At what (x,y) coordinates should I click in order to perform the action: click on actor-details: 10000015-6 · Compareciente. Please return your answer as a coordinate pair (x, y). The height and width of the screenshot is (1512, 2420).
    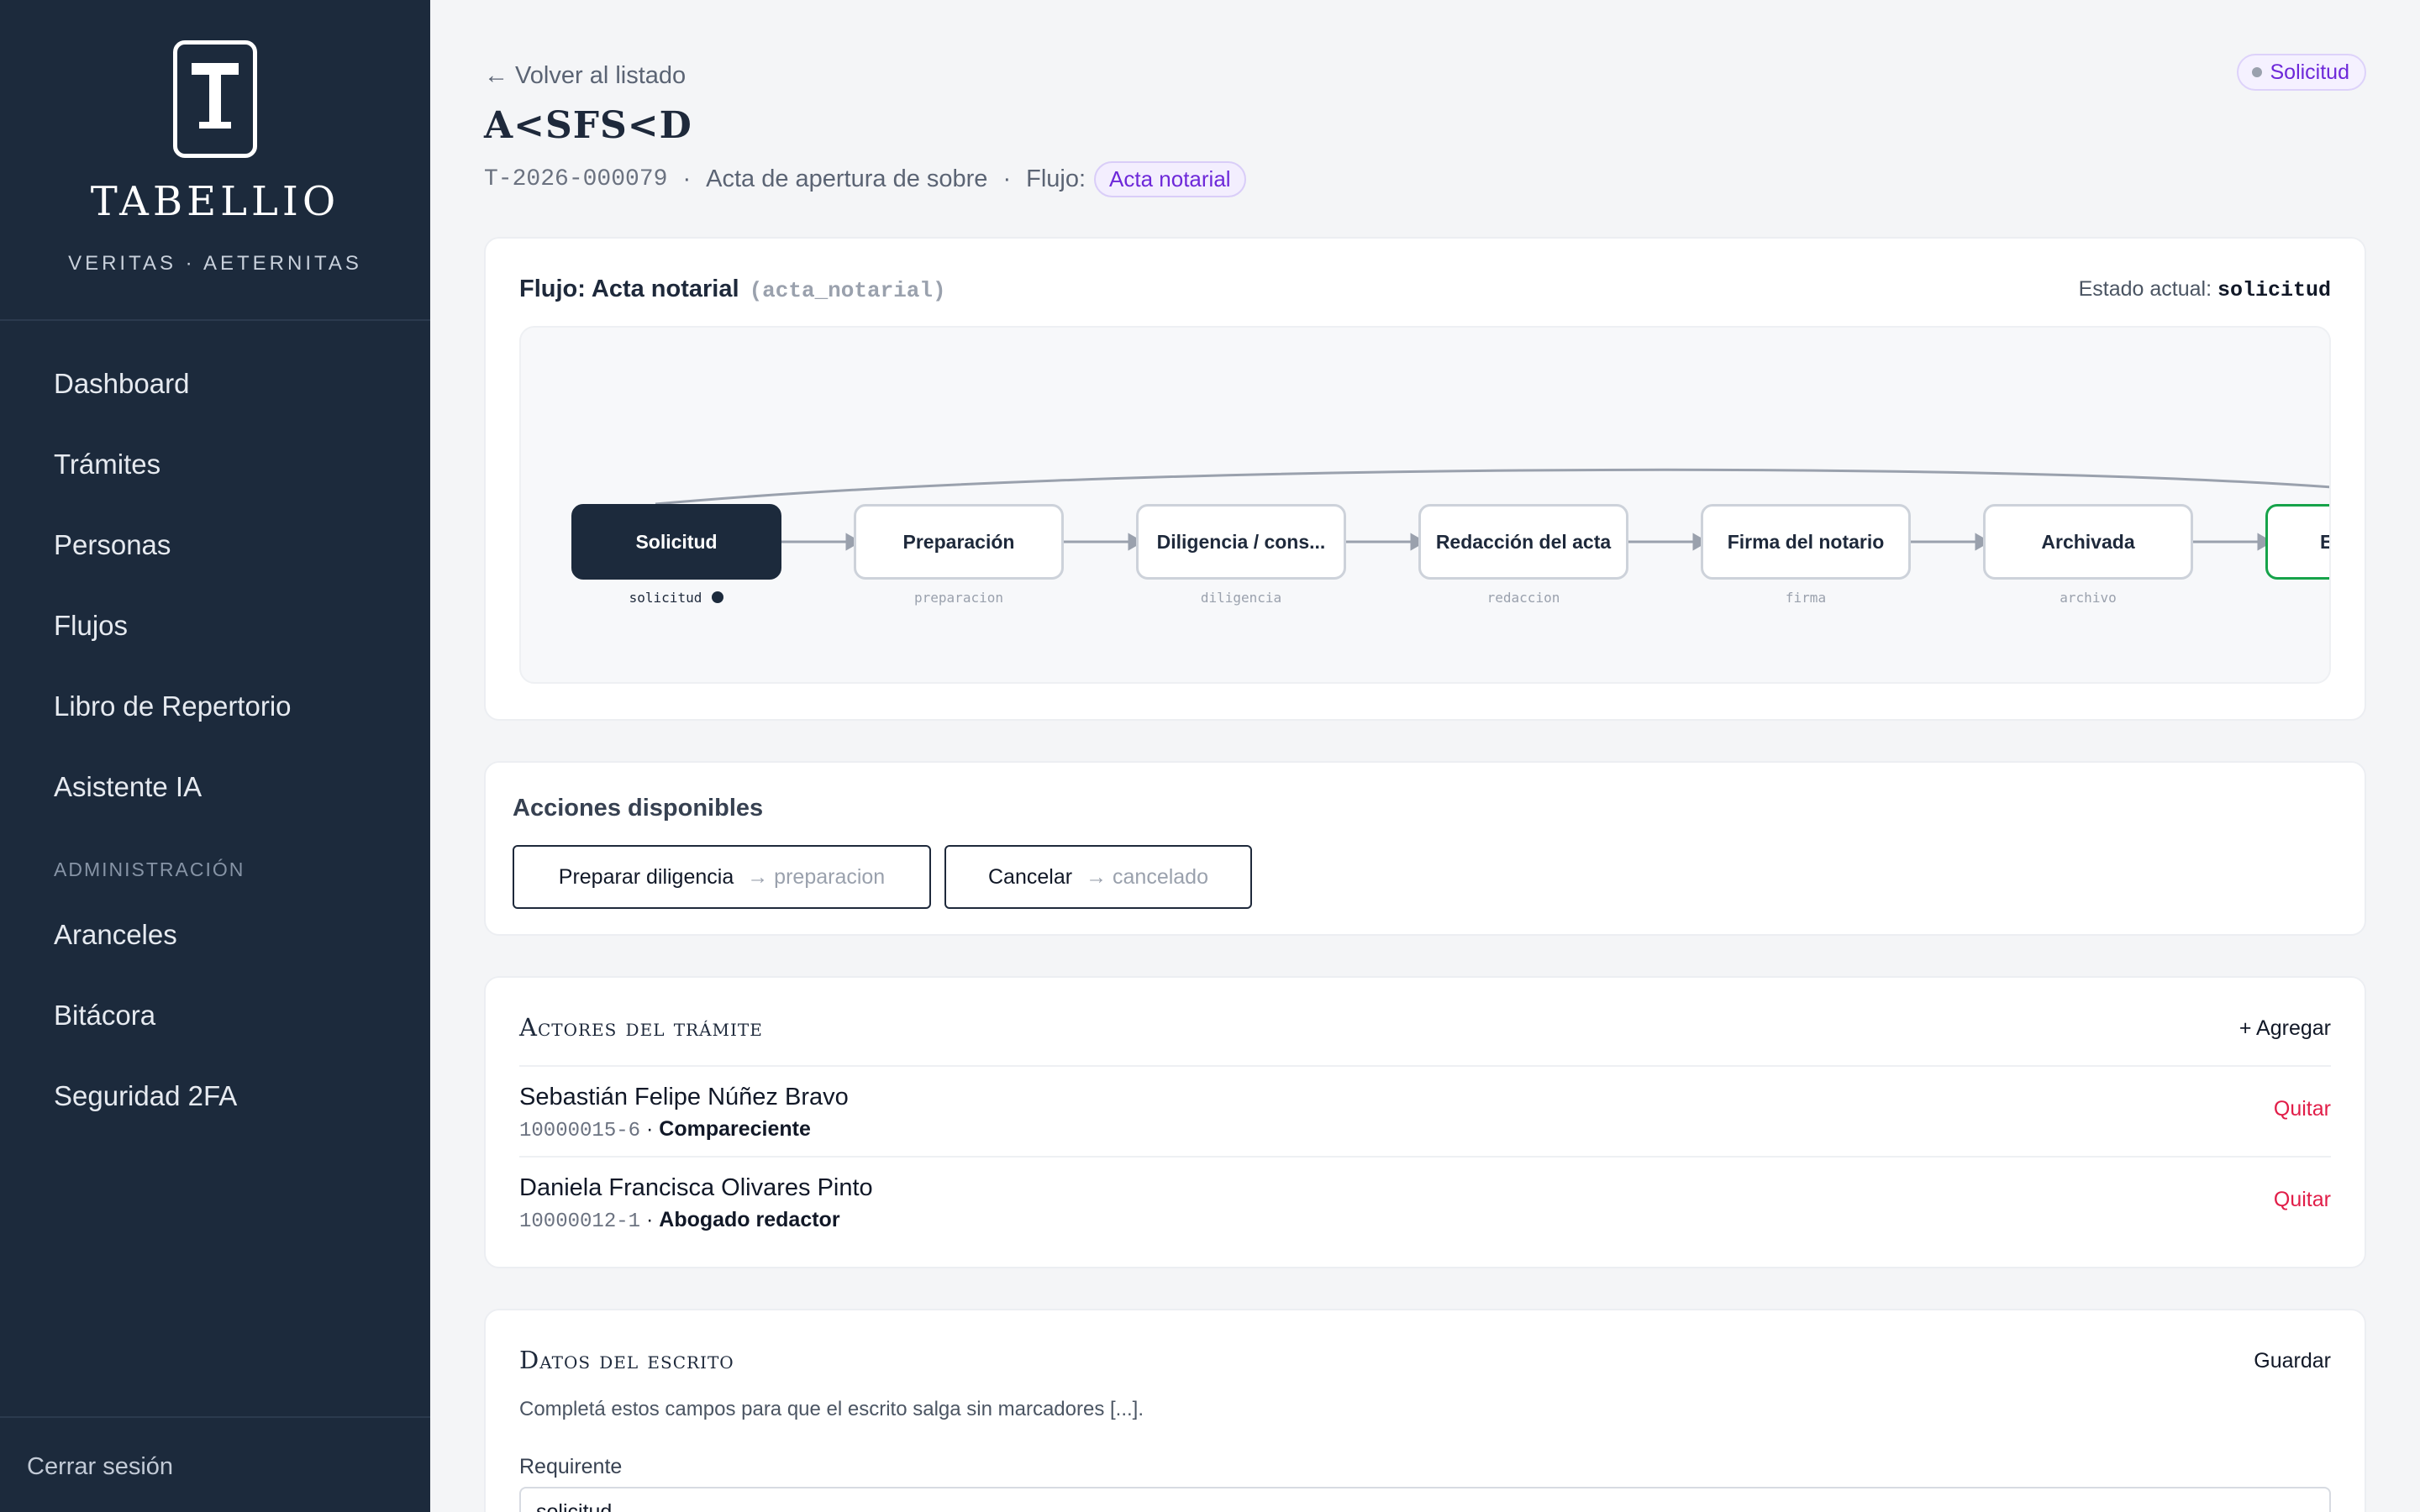
    Looking at the image, I should click on (665, 1129).